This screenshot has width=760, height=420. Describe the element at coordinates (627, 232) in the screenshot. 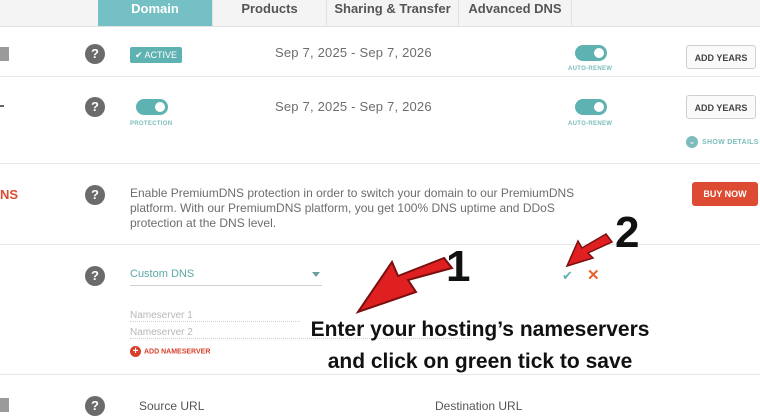

I see `step-number-2: 2` at that location.